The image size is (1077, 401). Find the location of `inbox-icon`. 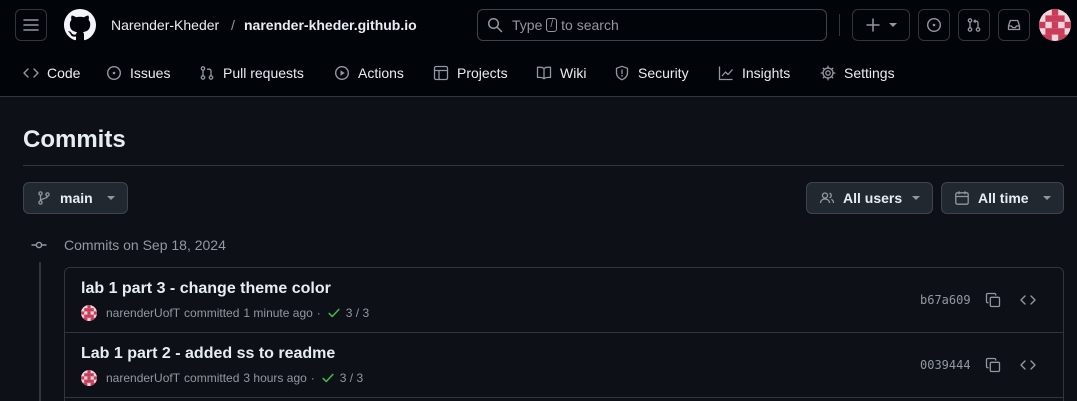

inbox-icon is located at coordinates (1014, 25).